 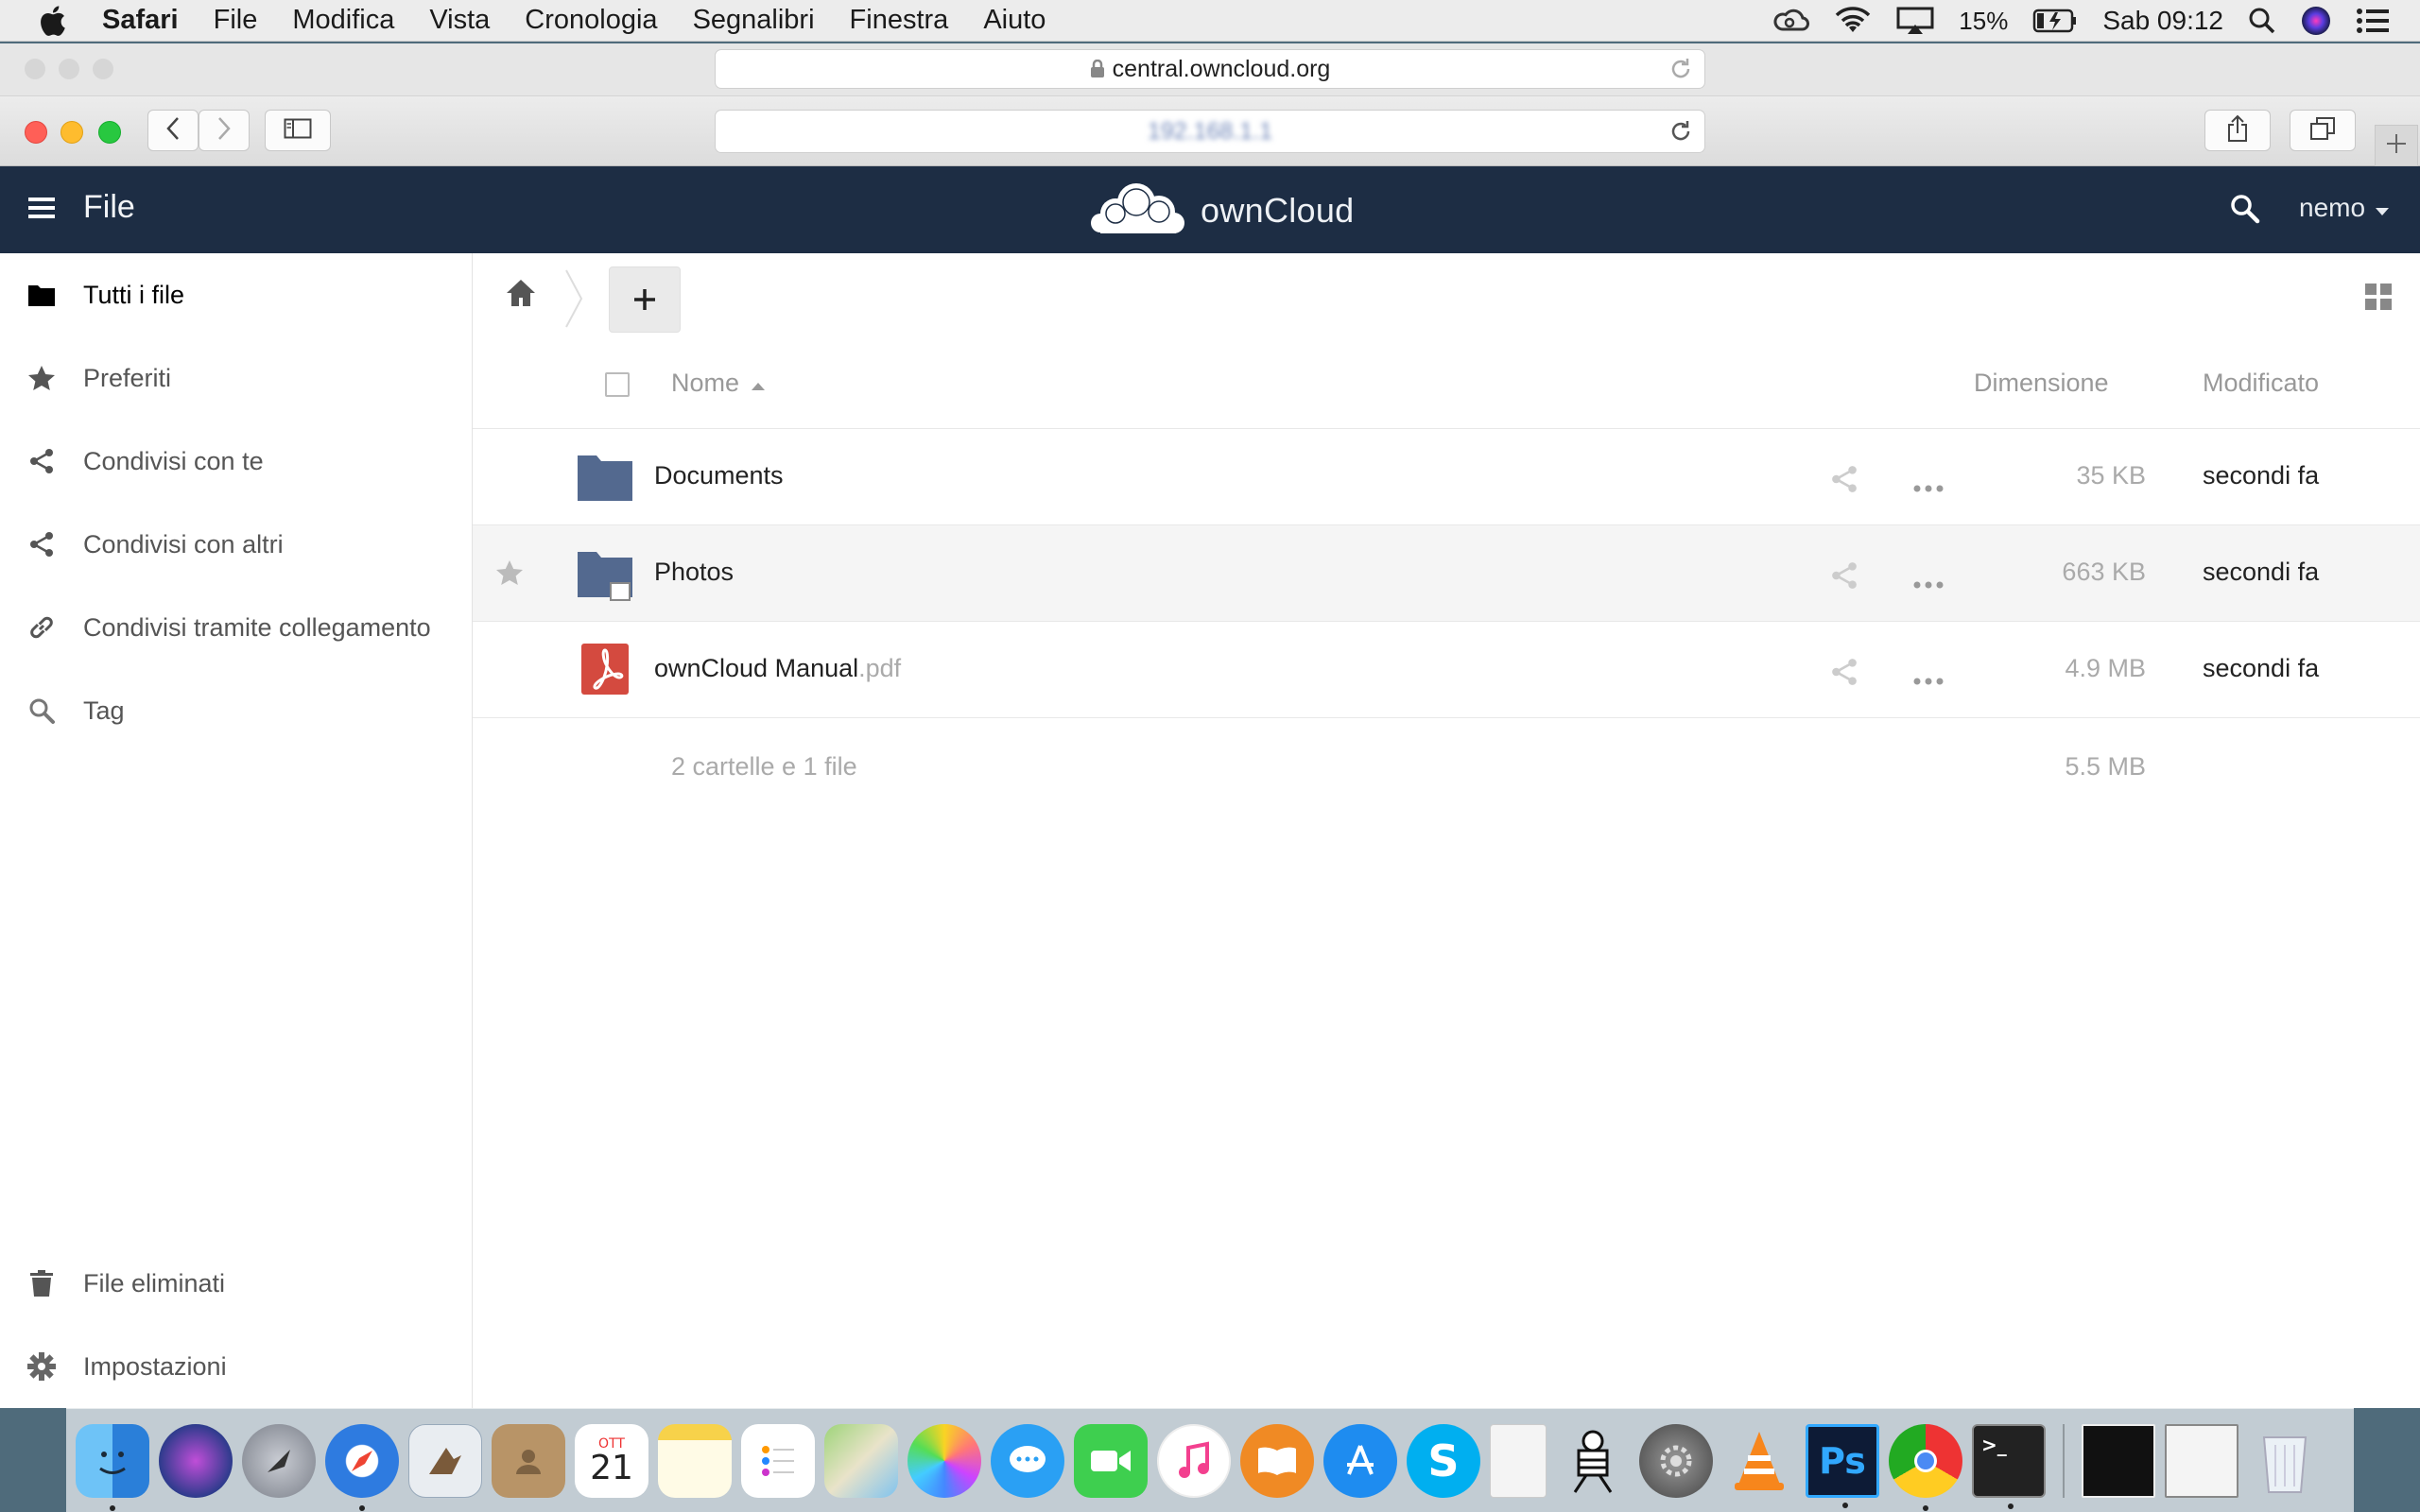 What do you see at coordinates (1518, 1460) in the screenshot?
I see `dock-document-icon` at bounding box center [1518, 1460].